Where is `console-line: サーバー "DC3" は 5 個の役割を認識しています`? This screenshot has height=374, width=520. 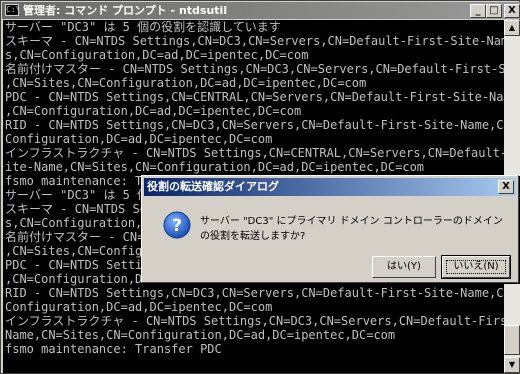 console-line: サーバー "DC3" は 5 個の役割を認識しています is located at coordinates (143, 27).